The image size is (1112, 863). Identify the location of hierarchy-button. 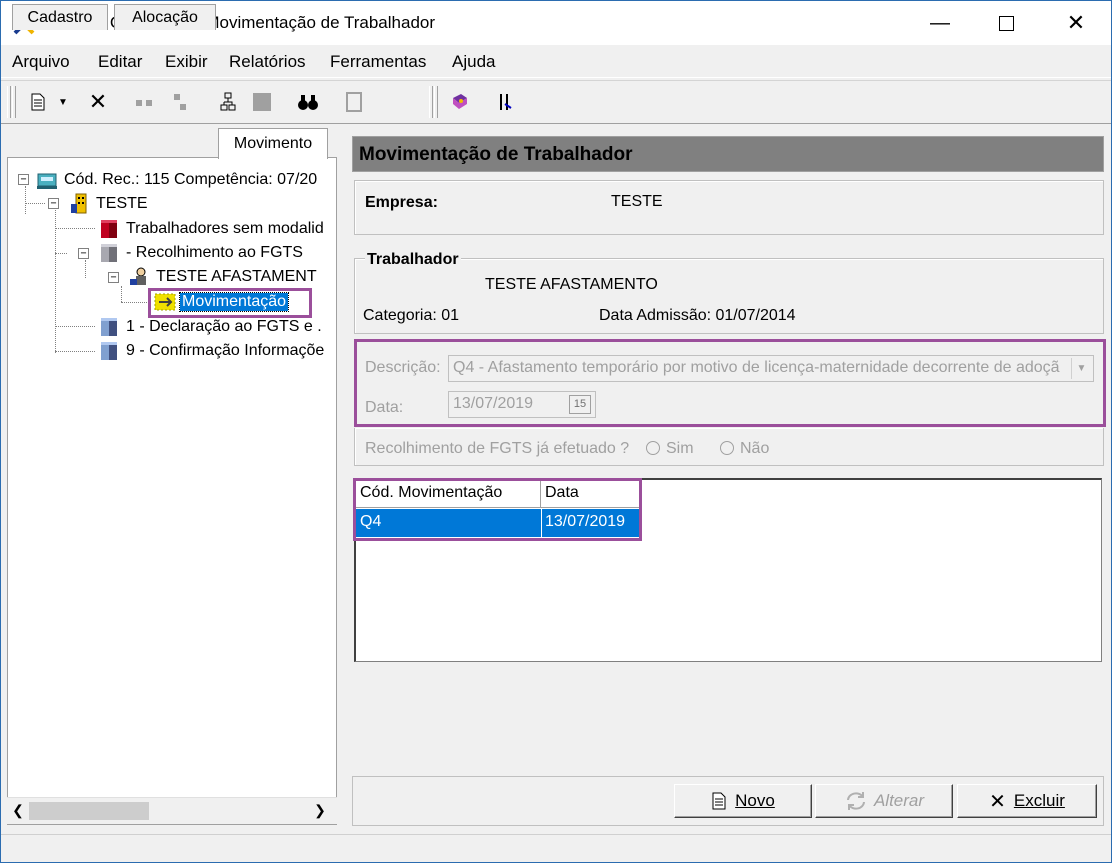
(228, 102).